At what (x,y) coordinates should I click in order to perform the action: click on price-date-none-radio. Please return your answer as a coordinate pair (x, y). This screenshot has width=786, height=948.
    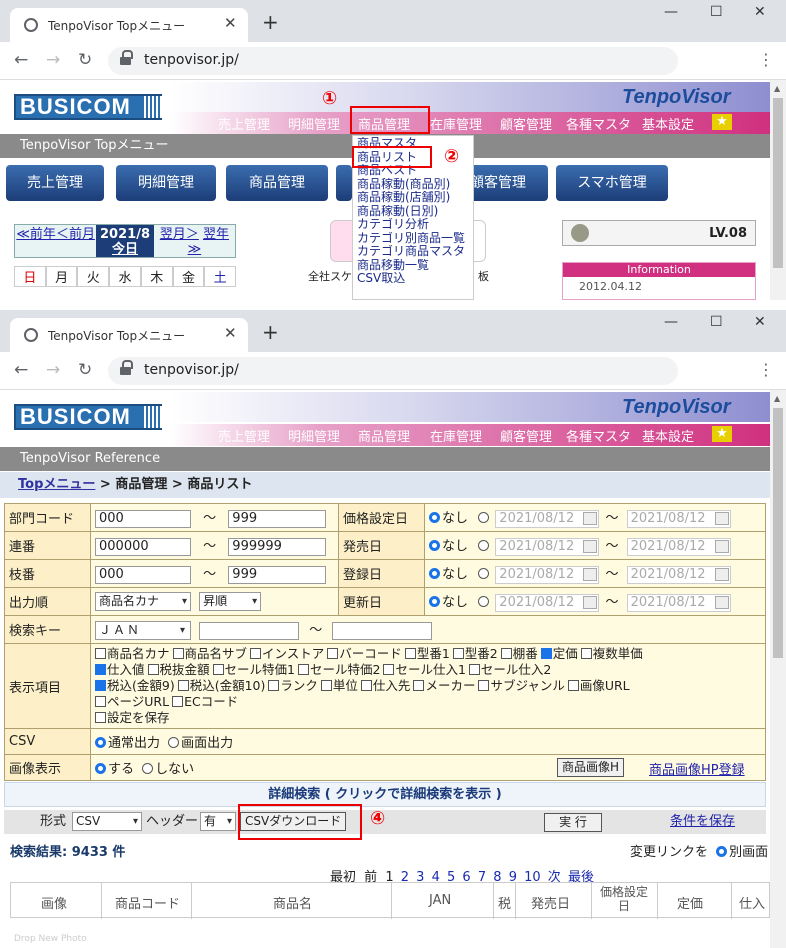
    Looking at the image, I should click on (434, 518).